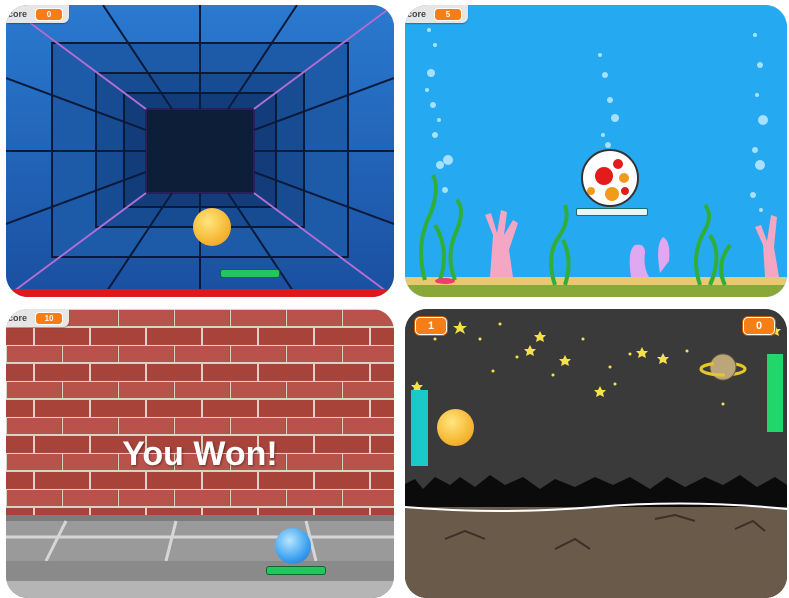 The width and height of the screenshot is (789, 598). I want to click on win-message: You Won!, so click(200, 454).